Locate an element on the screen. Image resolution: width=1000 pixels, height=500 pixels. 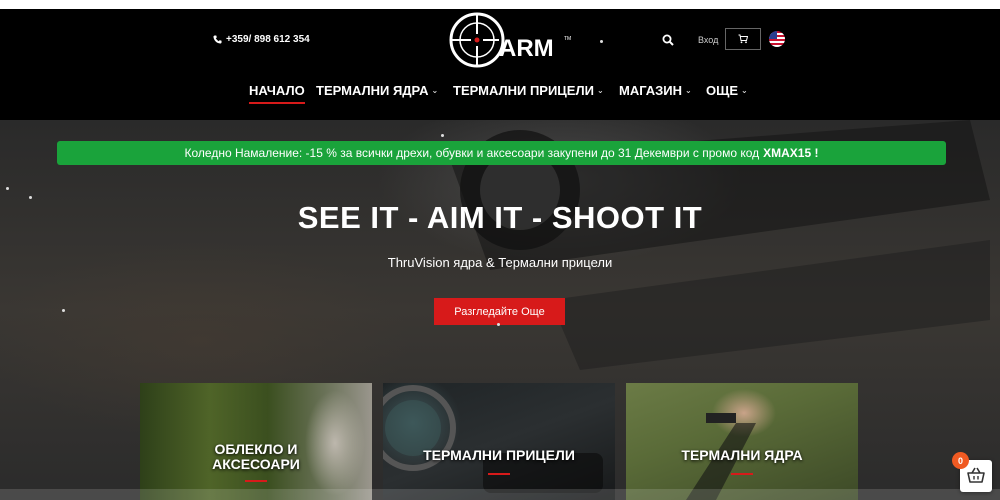
card-title: ТЕРМАЛНИ ПРИЦЕЛИ is located at coordinates (499, 455).